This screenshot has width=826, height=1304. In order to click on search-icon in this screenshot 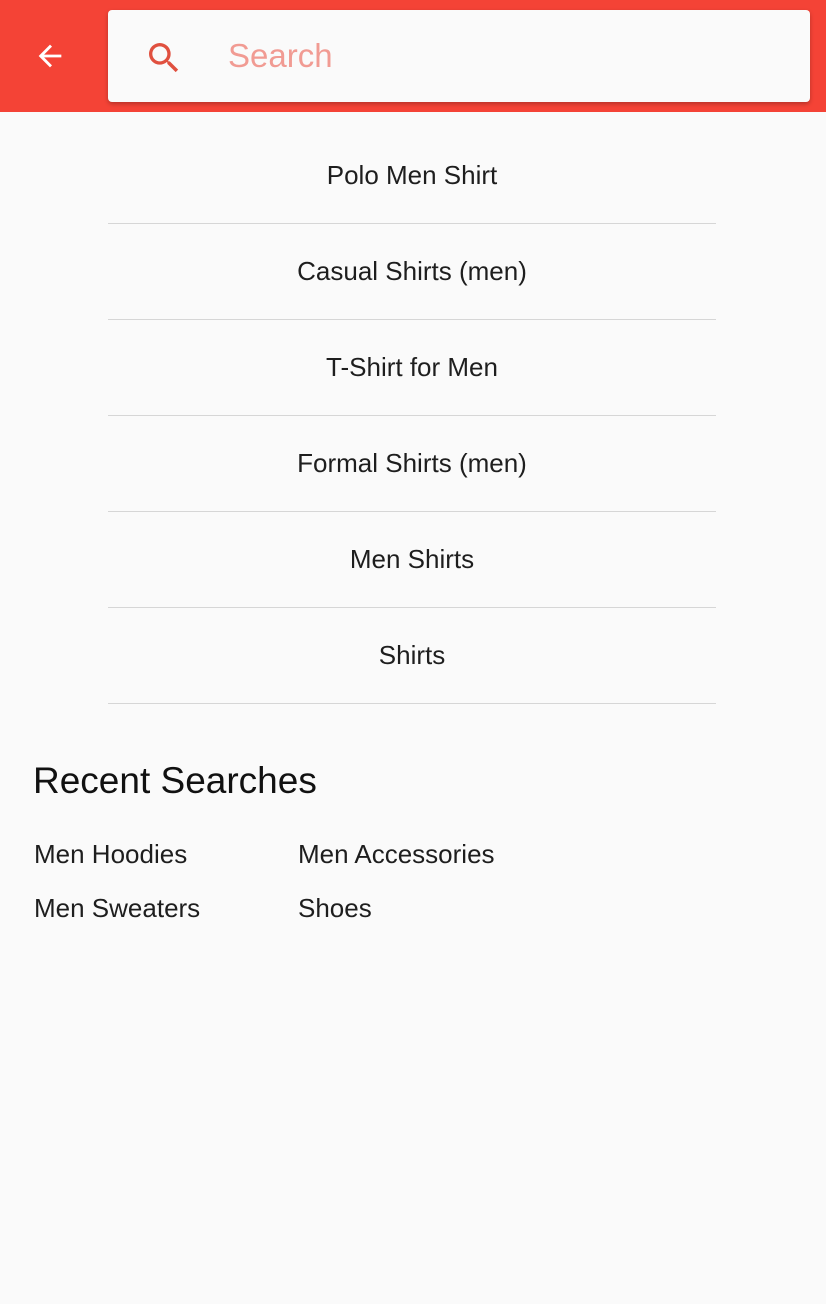, I will do `click(164, 58)`.